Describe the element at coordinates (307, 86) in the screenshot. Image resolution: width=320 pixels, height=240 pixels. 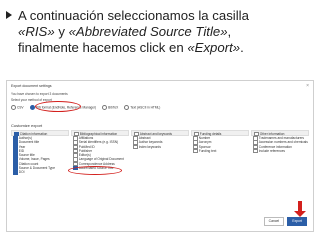
I see `close-icon: ×` at that location.